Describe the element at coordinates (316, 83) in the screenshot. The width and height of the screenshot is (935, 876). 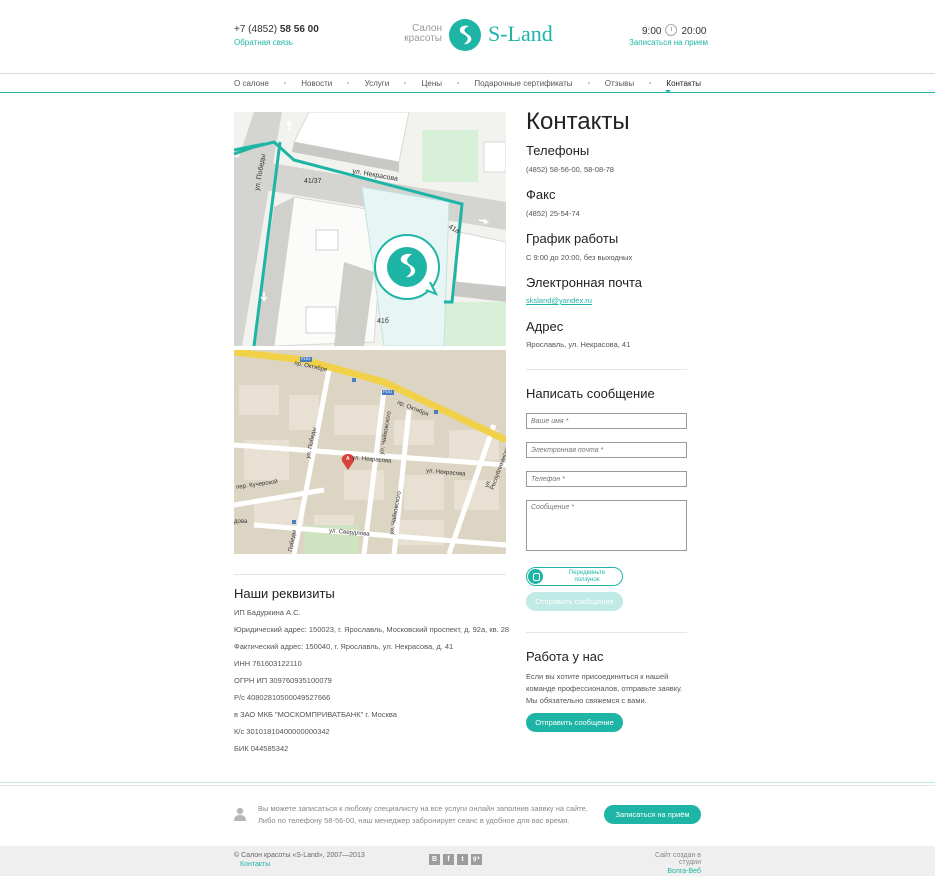
I see `nav-item-news: Новости` at that location.